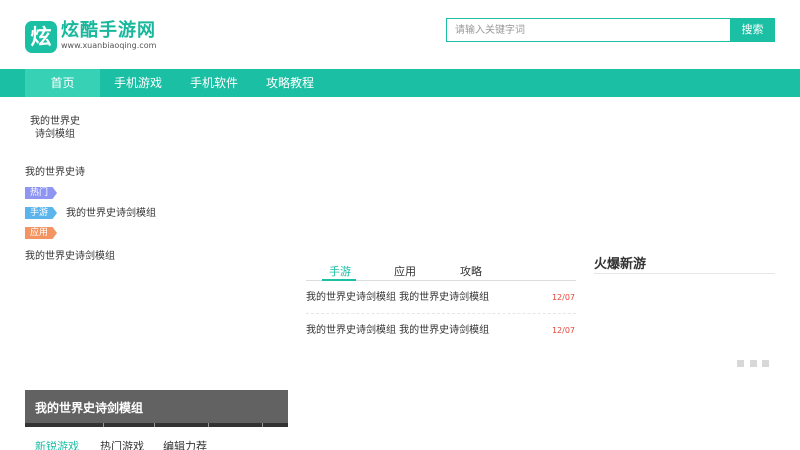 This screenshot has height=450, width=800. I want to click on tab-mobile-games: 手游, so click(340, 271).